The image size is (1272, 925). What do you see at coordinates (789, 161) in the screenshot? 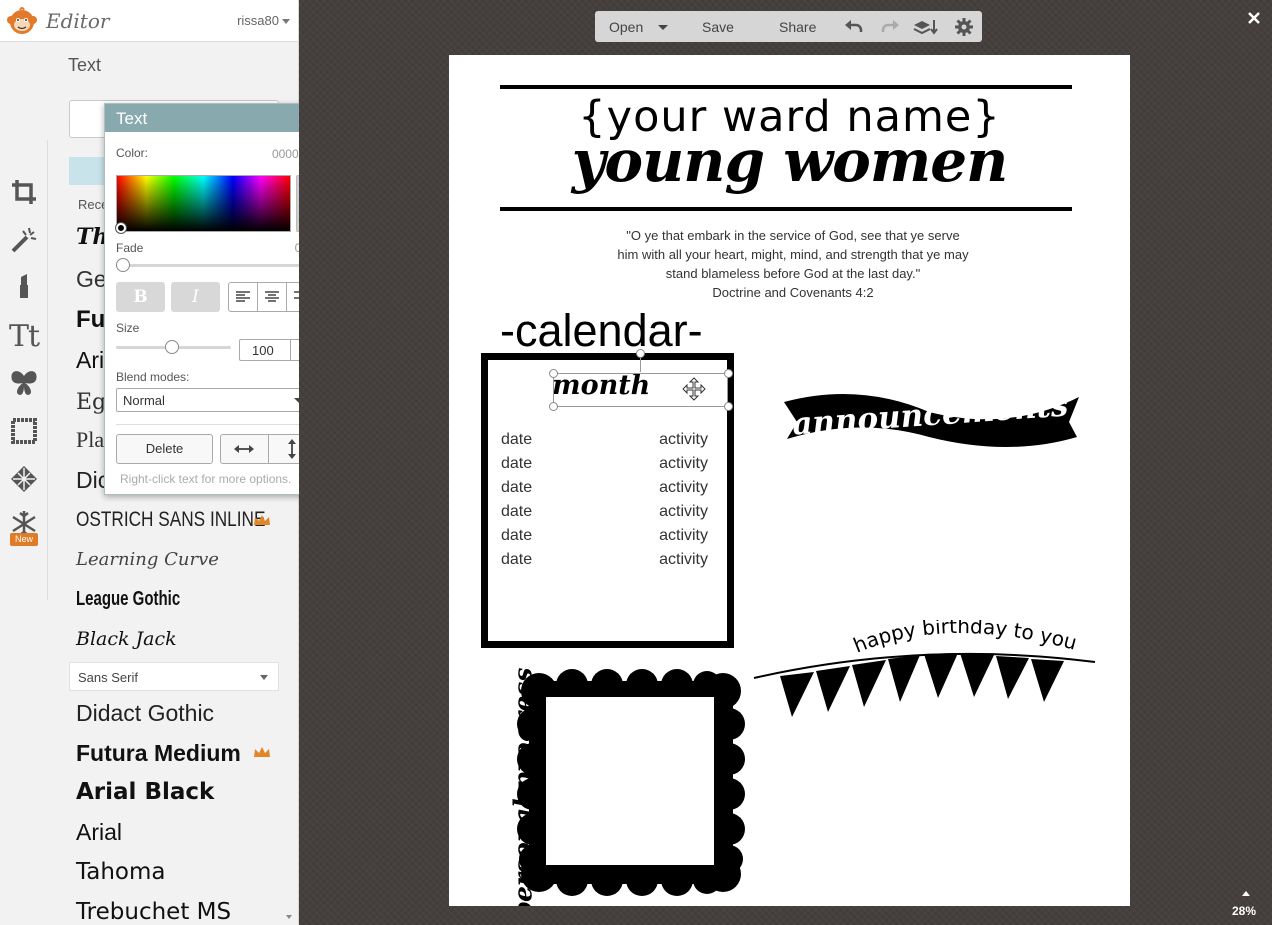
I see `young-women-title: young women` at bounding box center [789, 161].